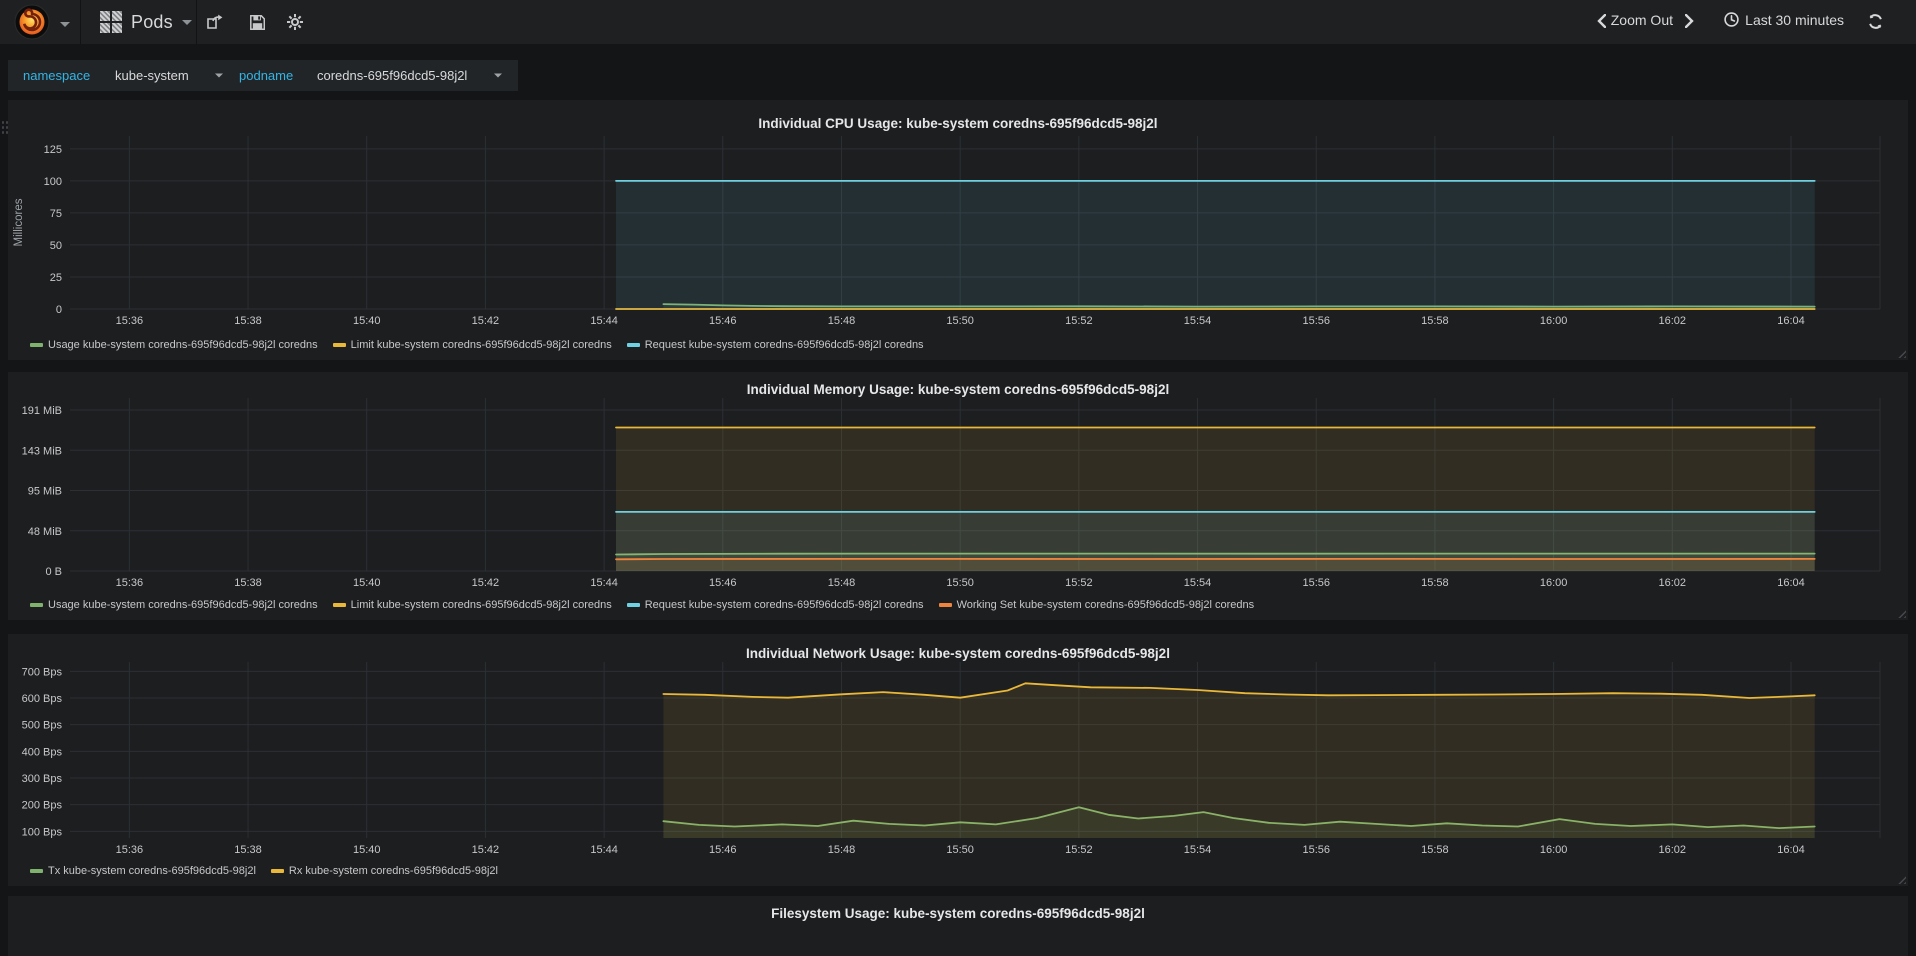 The width and height of the screenshot is (1916, 956). I want to click on gear-icon, so click(295, 22).